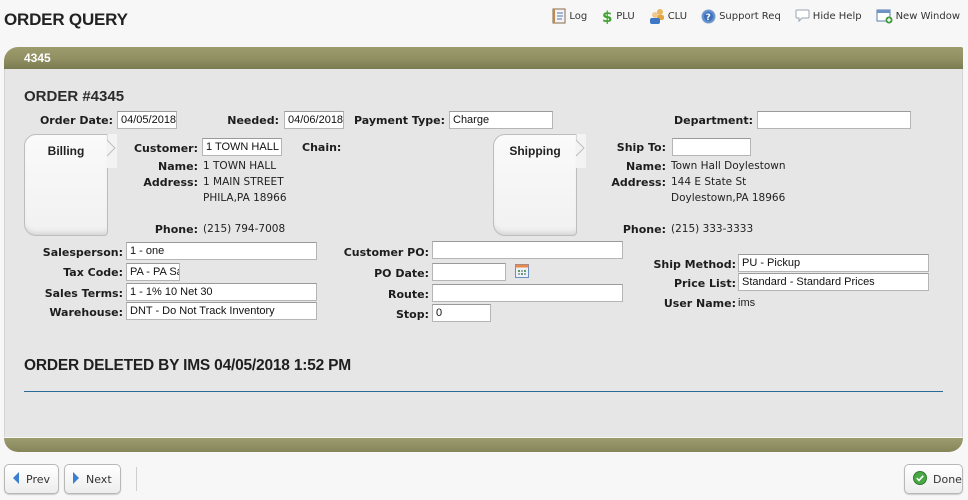  I want to click on next-label: Next, so click(99, 479).